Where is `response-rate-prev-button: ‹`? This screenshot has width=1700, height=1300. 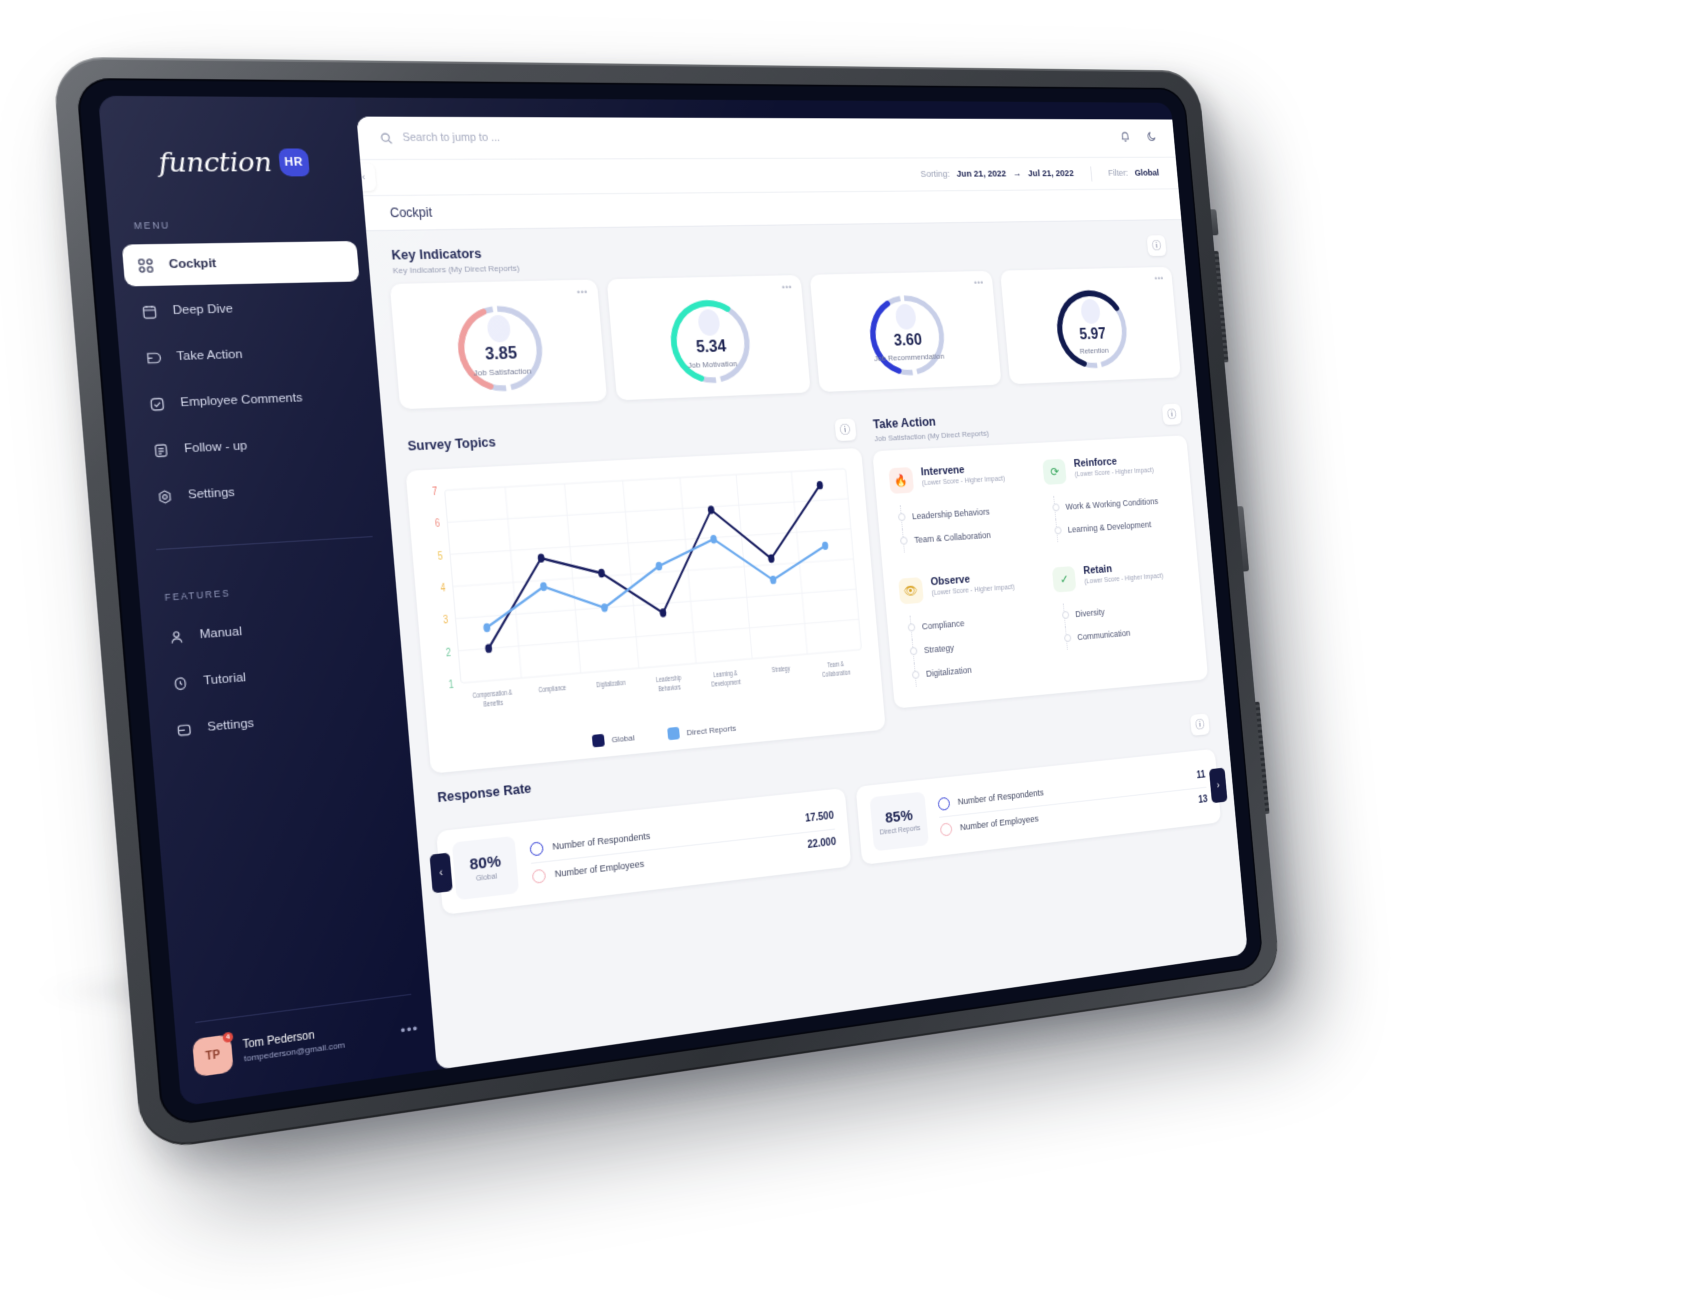 response-rate-prev-button: ‹ is located at coordinates (441, 873).